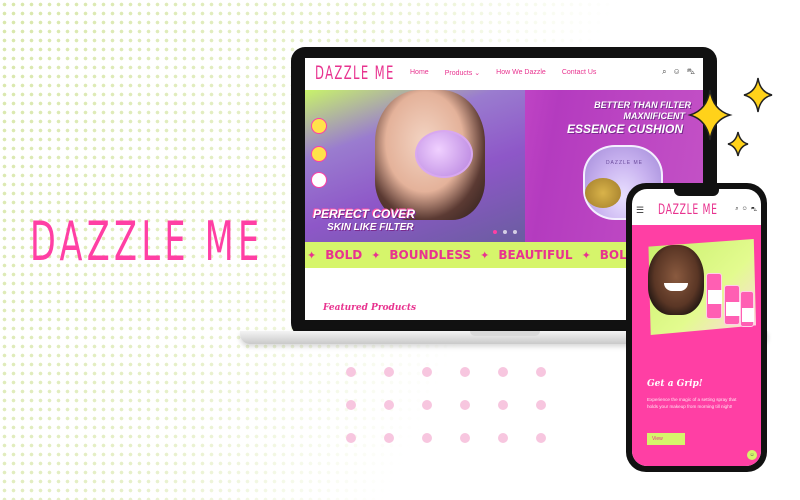  What do you see at coordinates (344, 255) in the screenshot?
I see `marquee-word: BOLD` at bounding box center [344, 255].